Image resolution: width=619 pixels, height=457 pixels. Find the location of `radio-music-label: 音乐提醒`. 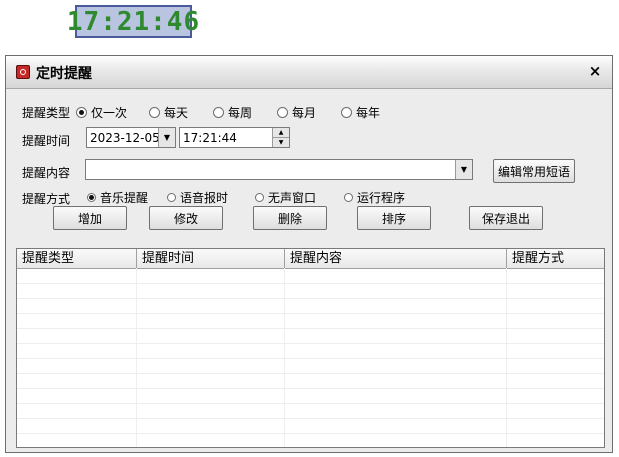

radio-music-label: 音乐提醒 is located at coordinates (124, 198).